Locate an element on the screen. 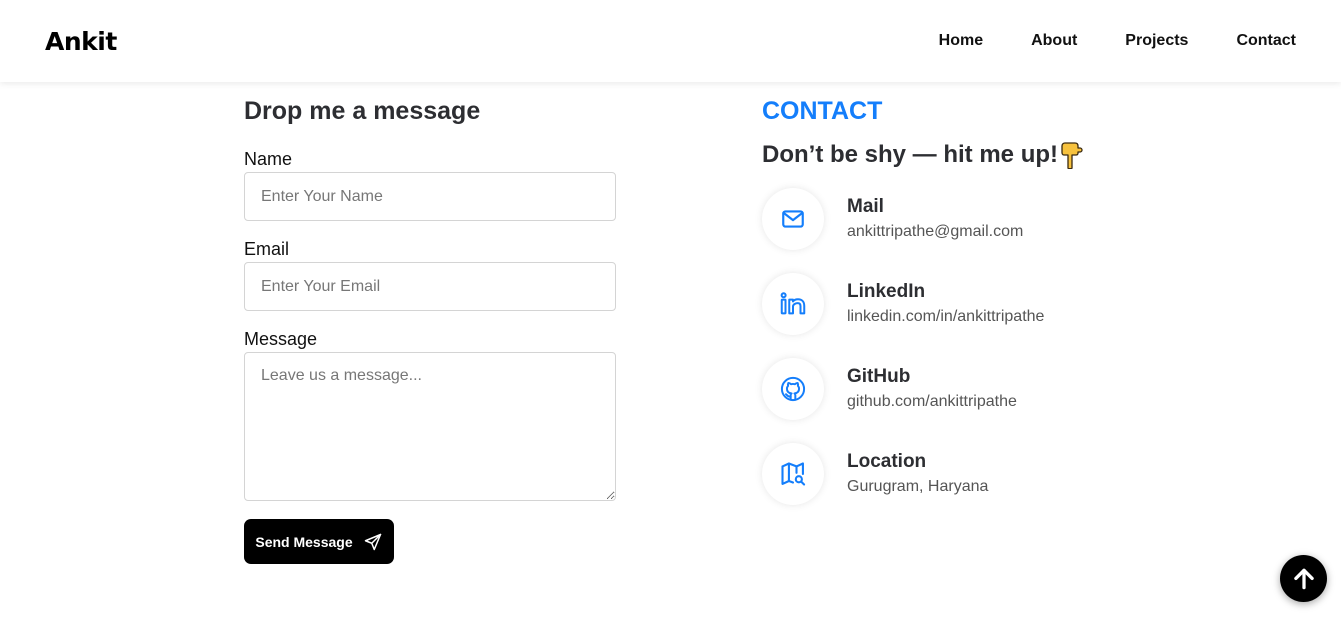  contact-value: ankittripathe@gmail.com is located at coordinates (935, 232).